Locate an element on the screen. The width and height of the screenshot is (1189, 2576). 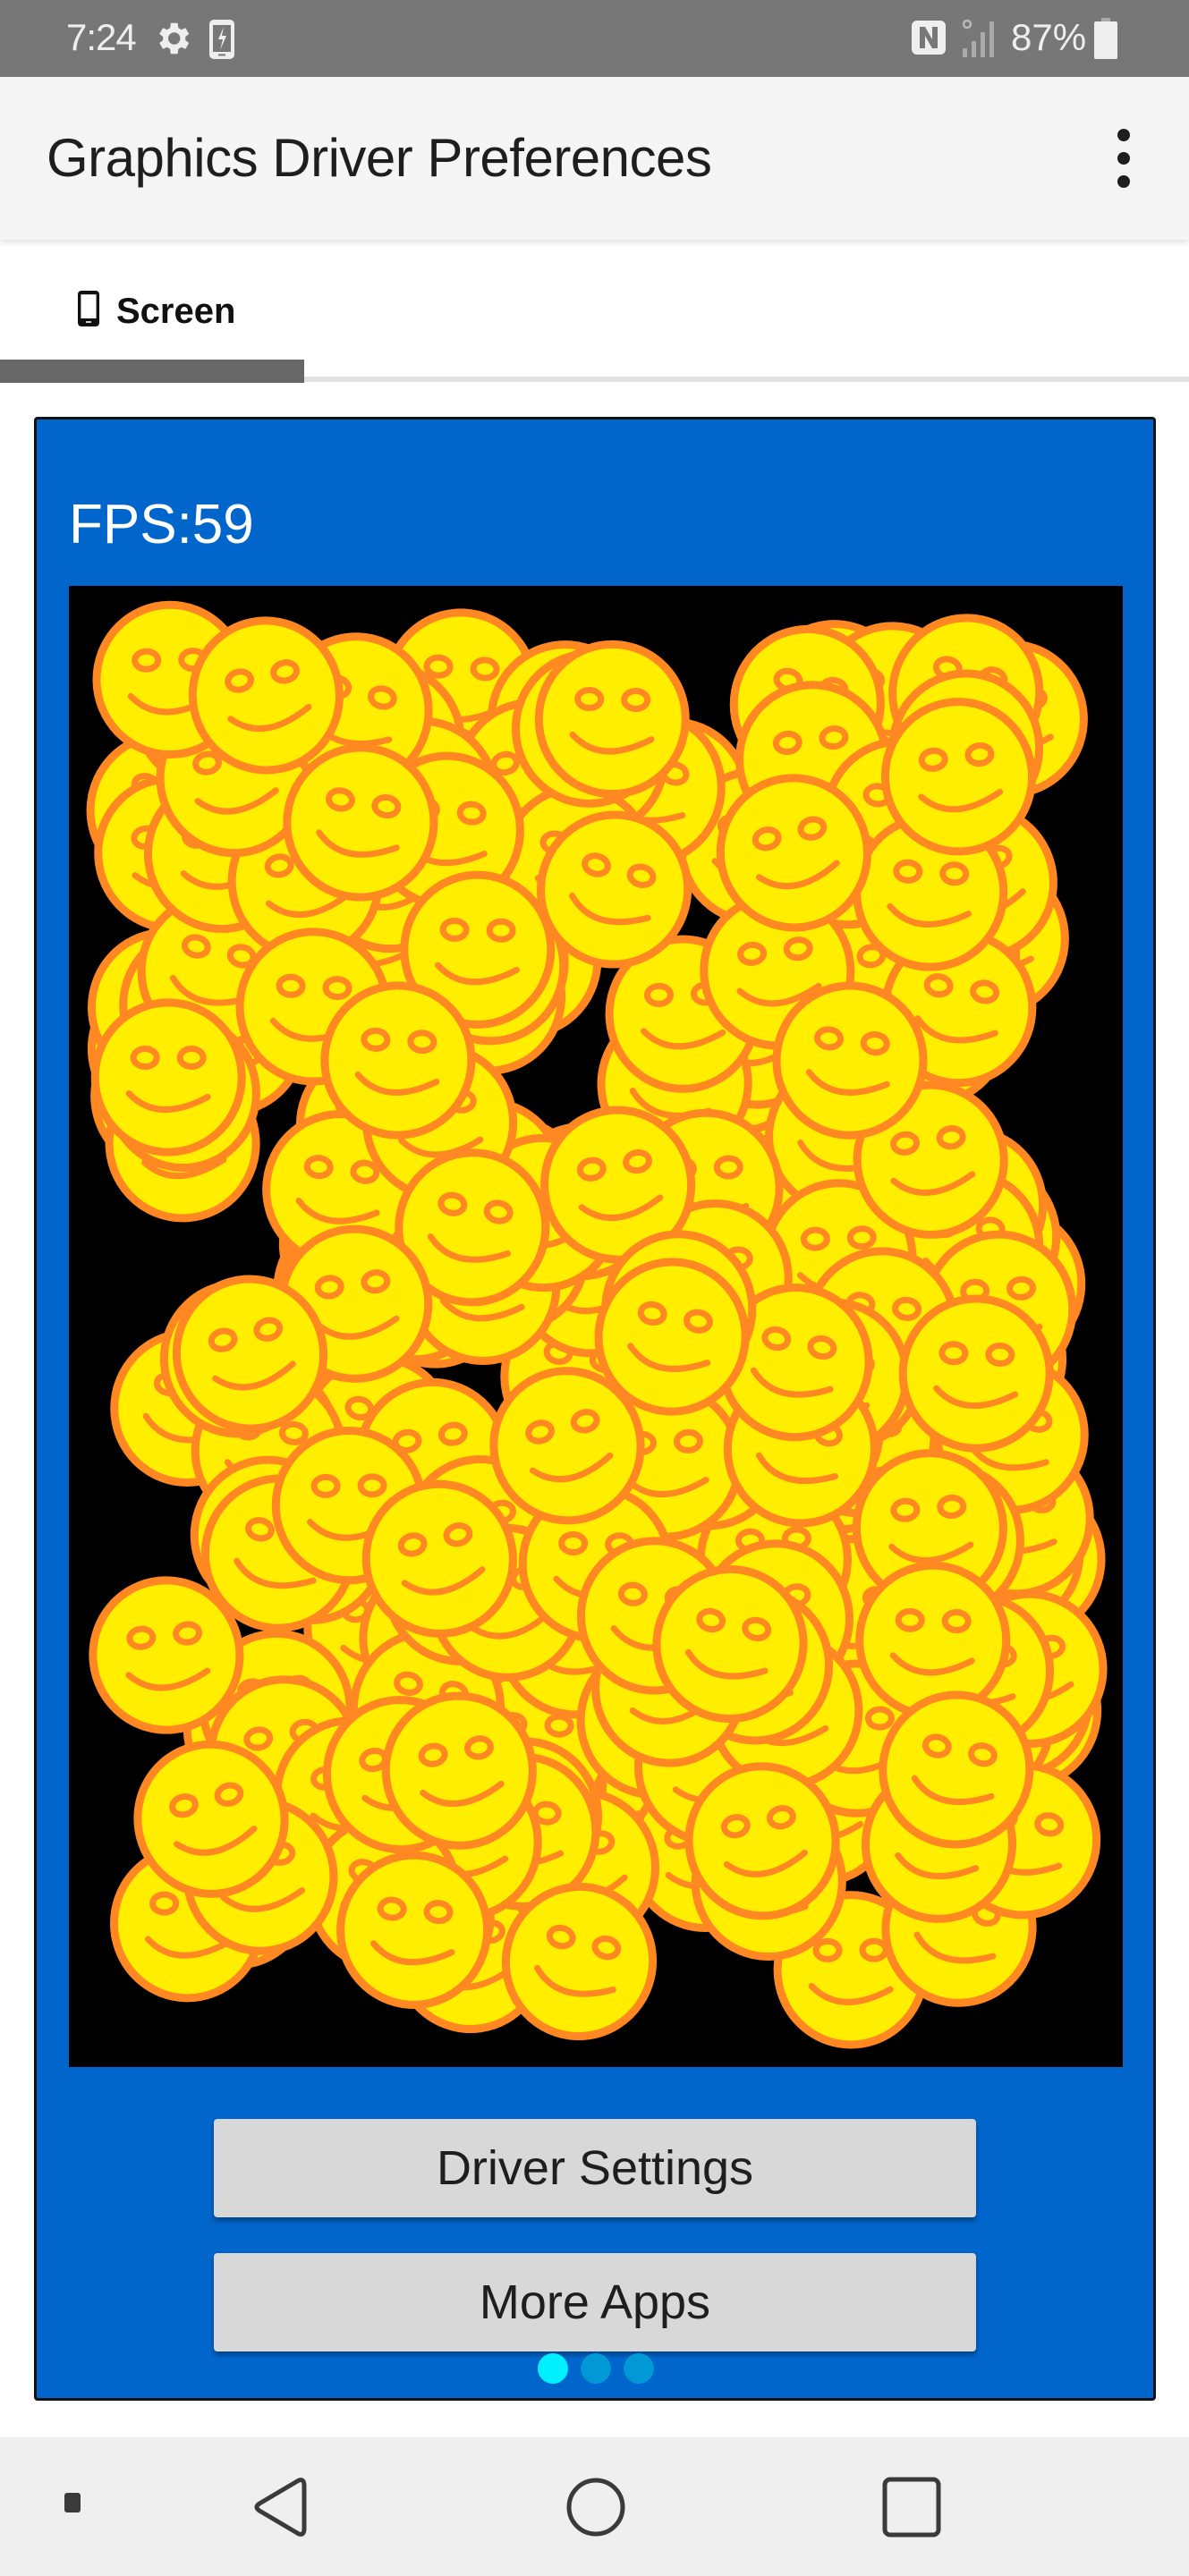
tab-indicator is located at coordinates (152, 371).